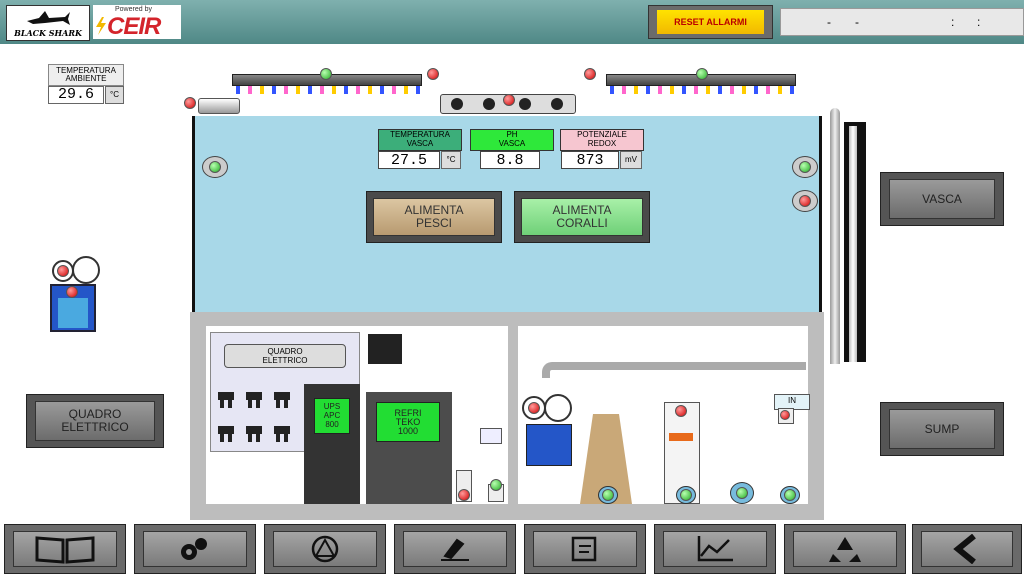  I want to click on ups-label-line2: APC, so click(332, 415).